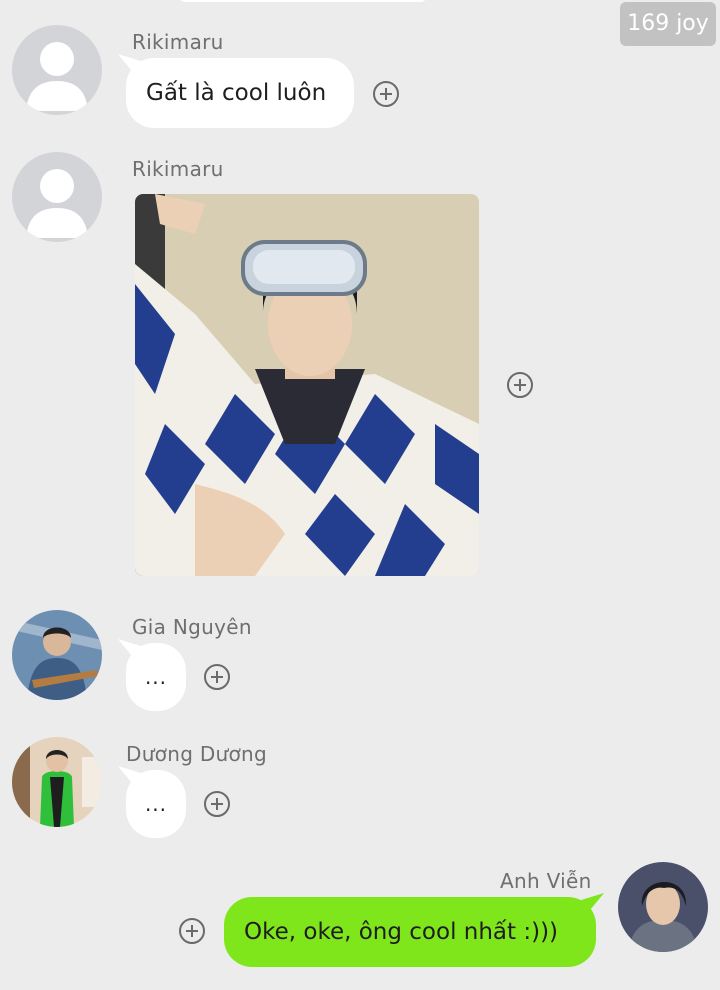  Describe the element at coordinates (303, 1) in the screenshot. I see `previous-message-edge` at that location.